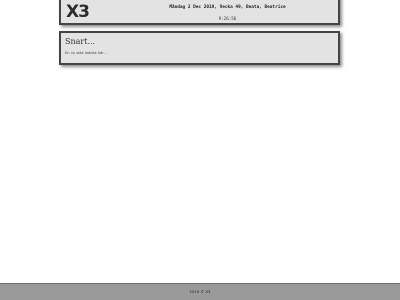 This screenshot has width=400, height=300. Describe the element at coordinates (227, 18) in the screenshot. I see `clock-time: 9:26:56` at that location.